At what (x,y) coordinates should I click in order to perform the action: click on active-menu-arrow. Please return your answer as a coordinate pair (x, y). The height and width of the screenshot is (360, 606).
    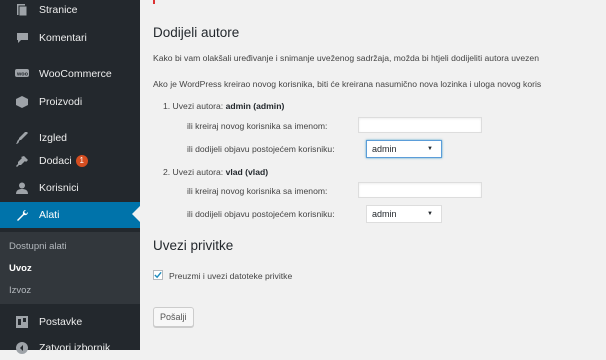
    Looking at the image, I should click on (136, 214).